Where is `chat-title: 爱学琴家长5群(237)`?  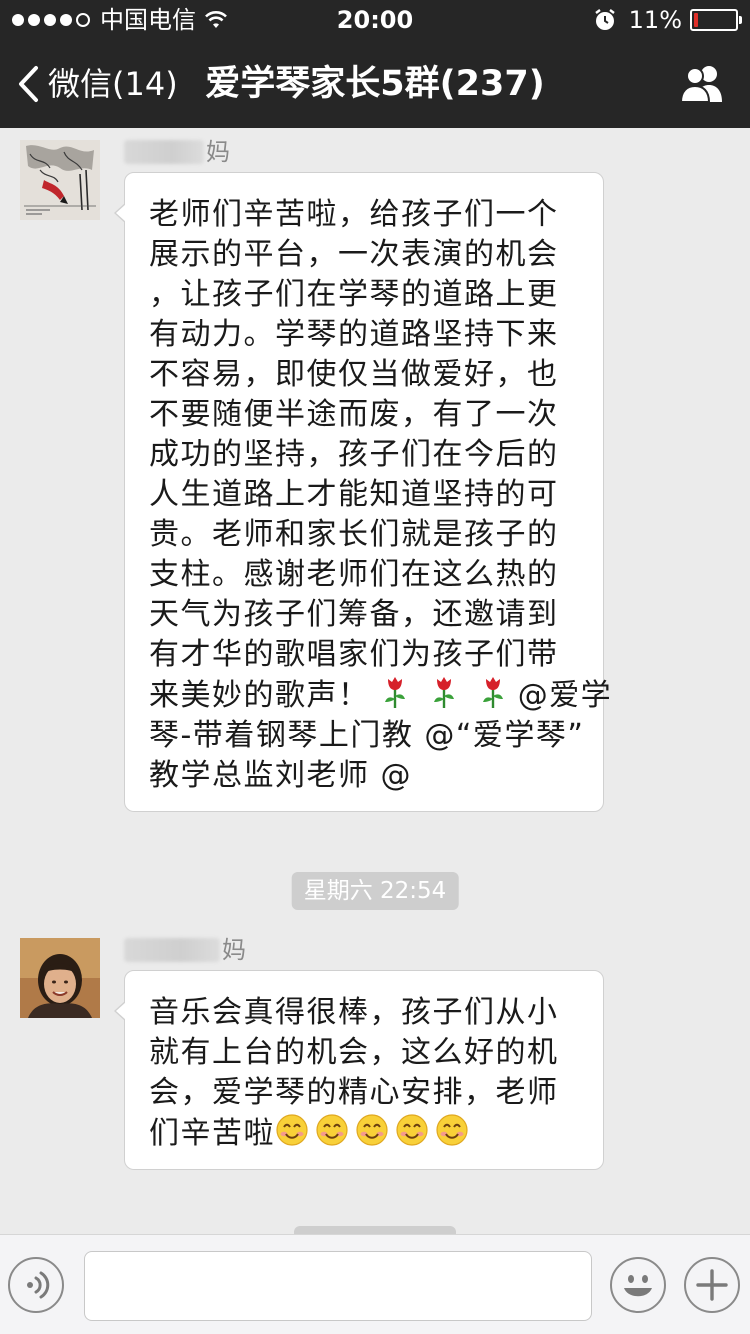 chat-title: 爱学琴家长5群(237) is located at coordinates (375, 84).